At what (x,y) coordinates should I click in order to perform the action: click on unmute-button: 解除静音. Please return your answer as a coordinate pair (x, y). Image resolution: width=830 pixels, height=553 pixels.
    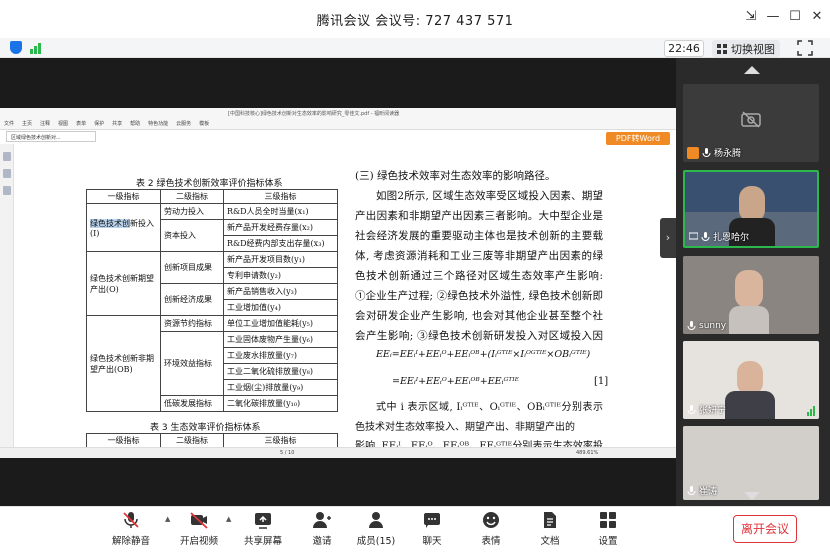
    Looking at the image, I should click on (131, 530).